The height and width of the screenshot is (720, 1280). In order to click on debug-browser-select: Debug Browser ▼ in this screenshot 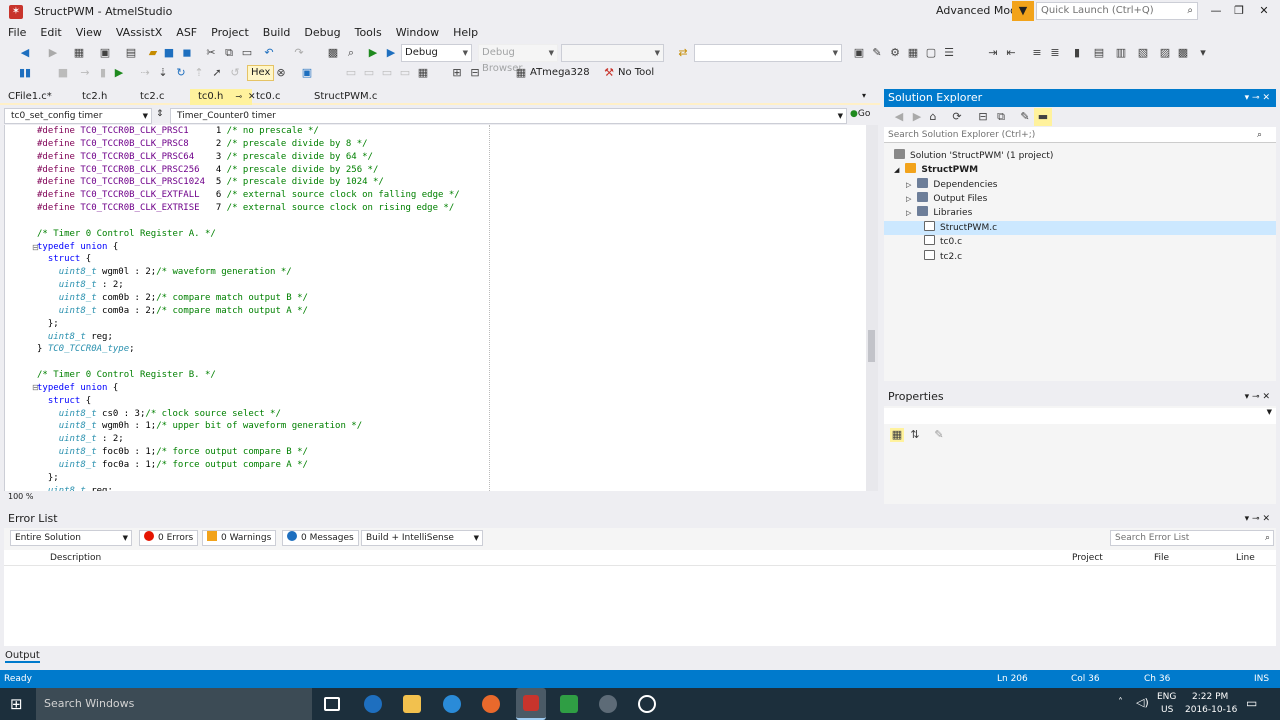, I will do `click(518, 59)`.